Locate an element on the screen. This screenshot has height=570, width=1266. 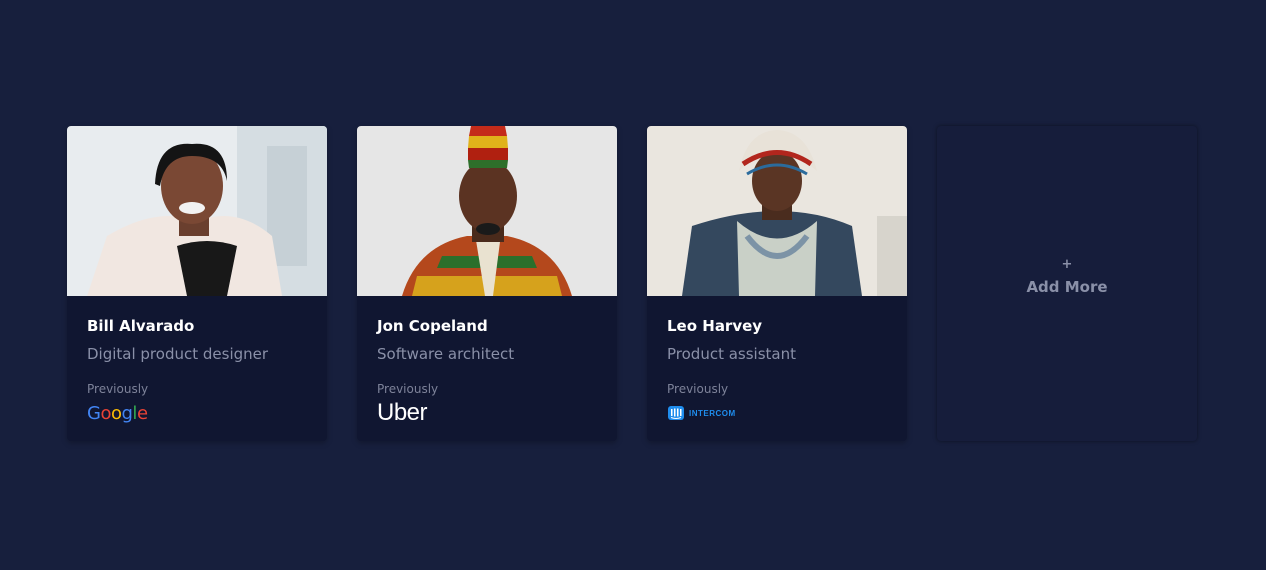
google-logo: Google is located at coordinates (197, 413).